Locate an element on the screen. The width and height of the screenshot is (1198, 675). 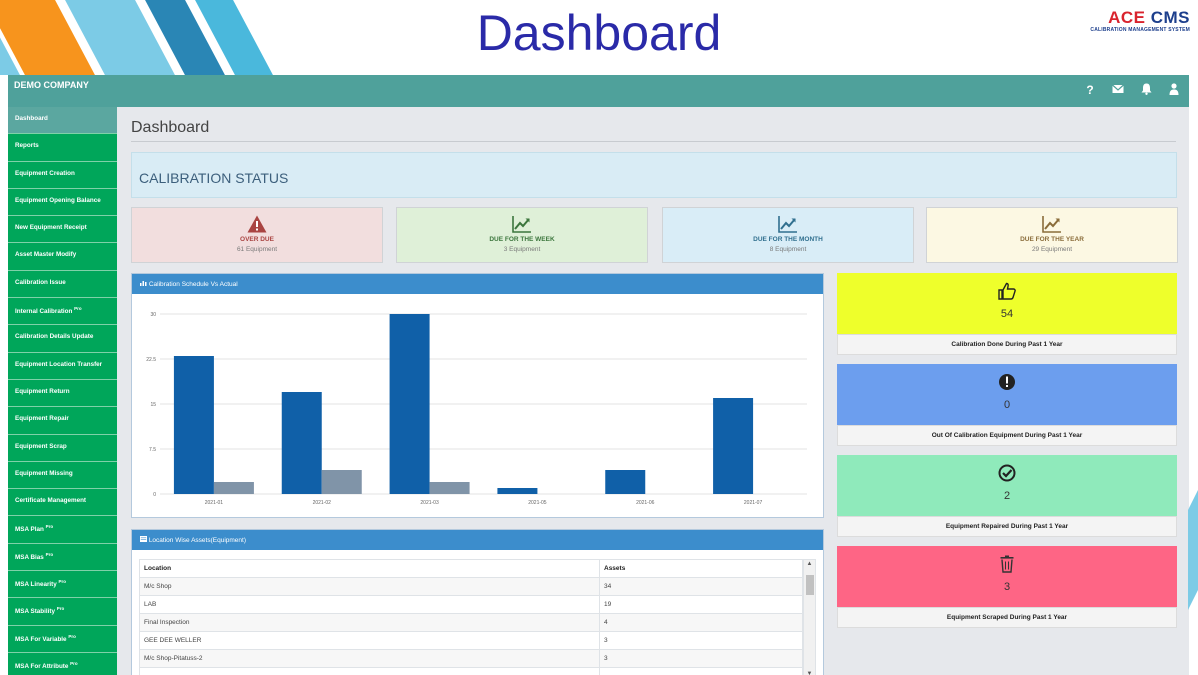
sidebar-item: Certificate Management is located at coordinates (62, 503).